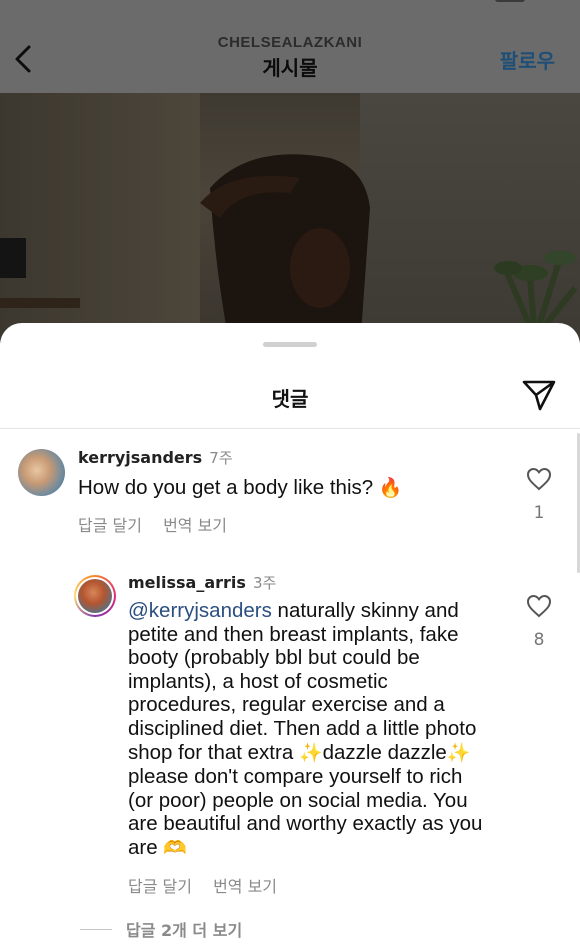 The width and height of the screenshot is (580, 952). What do you see at coordinates (226, 487) in the screenshot?
I see `comment-body: How do you get a body like this?` at bounding box center [226, 487].